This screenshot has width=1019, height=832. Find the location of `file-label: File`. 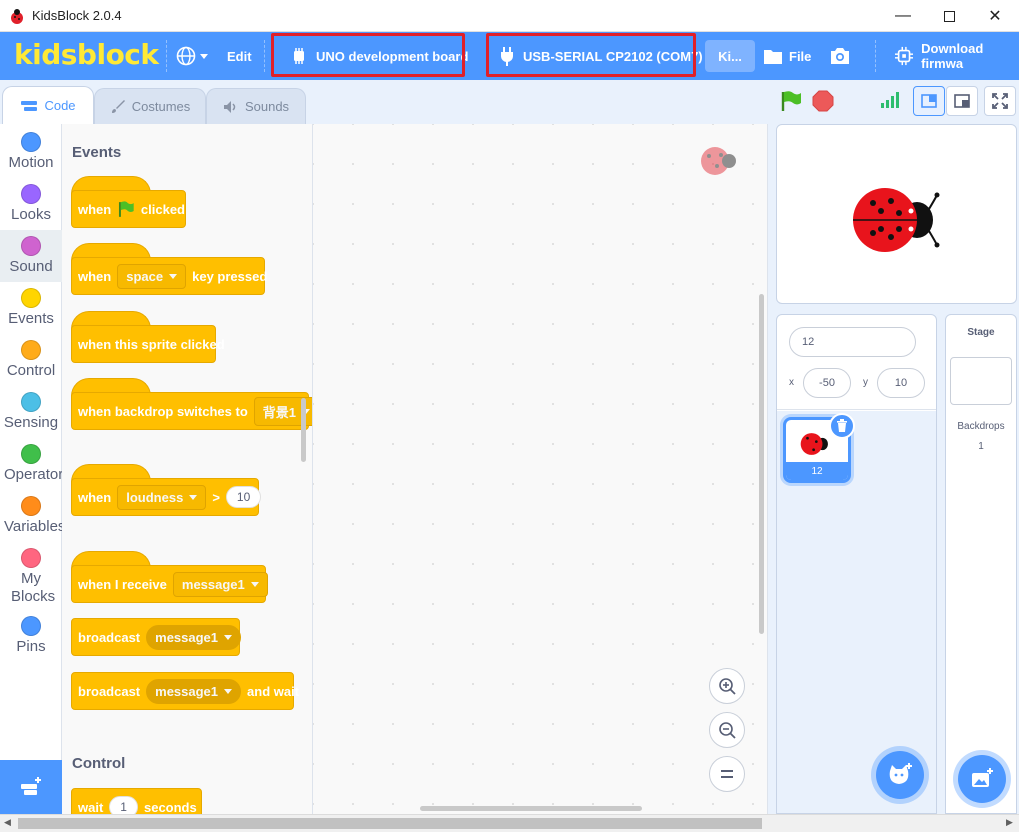

file-label: File is located at coordinates (800, 56).